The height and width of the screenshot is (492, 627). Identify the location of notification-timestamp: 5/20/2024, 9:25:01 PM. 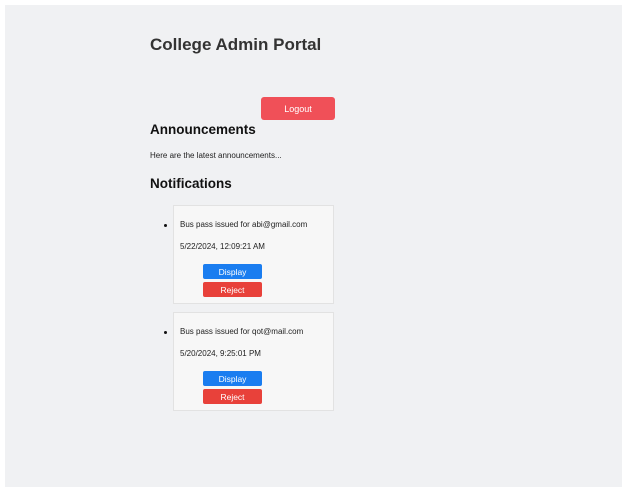
(220, 353).